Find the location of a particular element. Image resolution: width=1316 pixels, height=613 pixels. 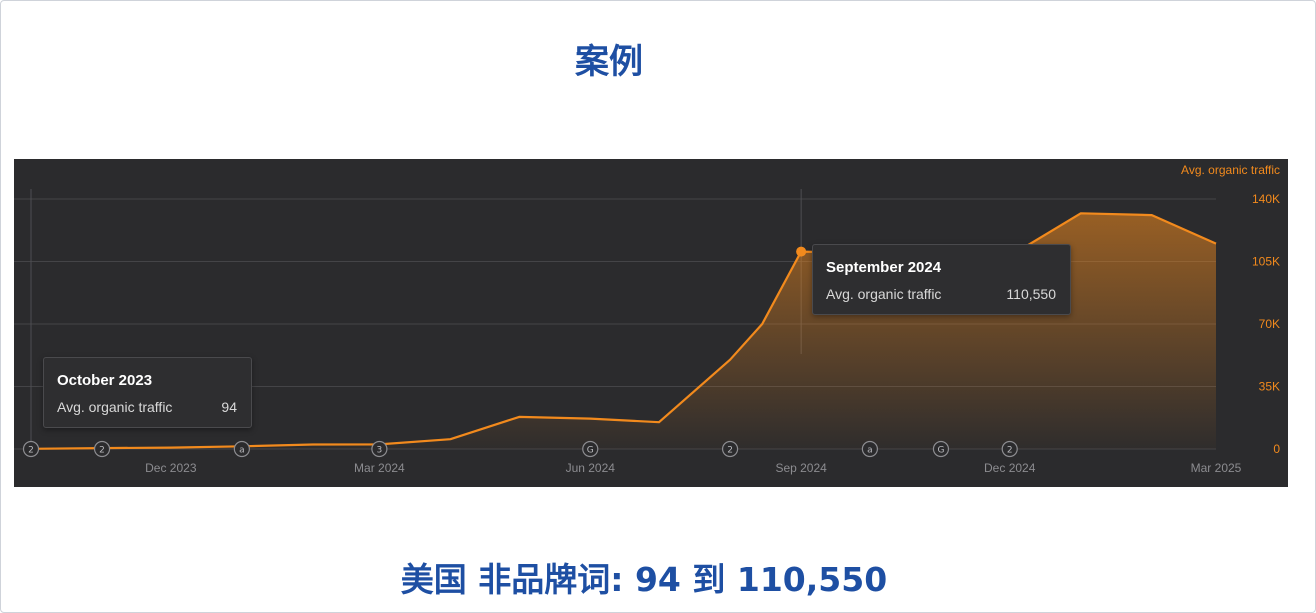

tooltip-row: Avg. organic traffic 94 is located at coordinates (147, 407).